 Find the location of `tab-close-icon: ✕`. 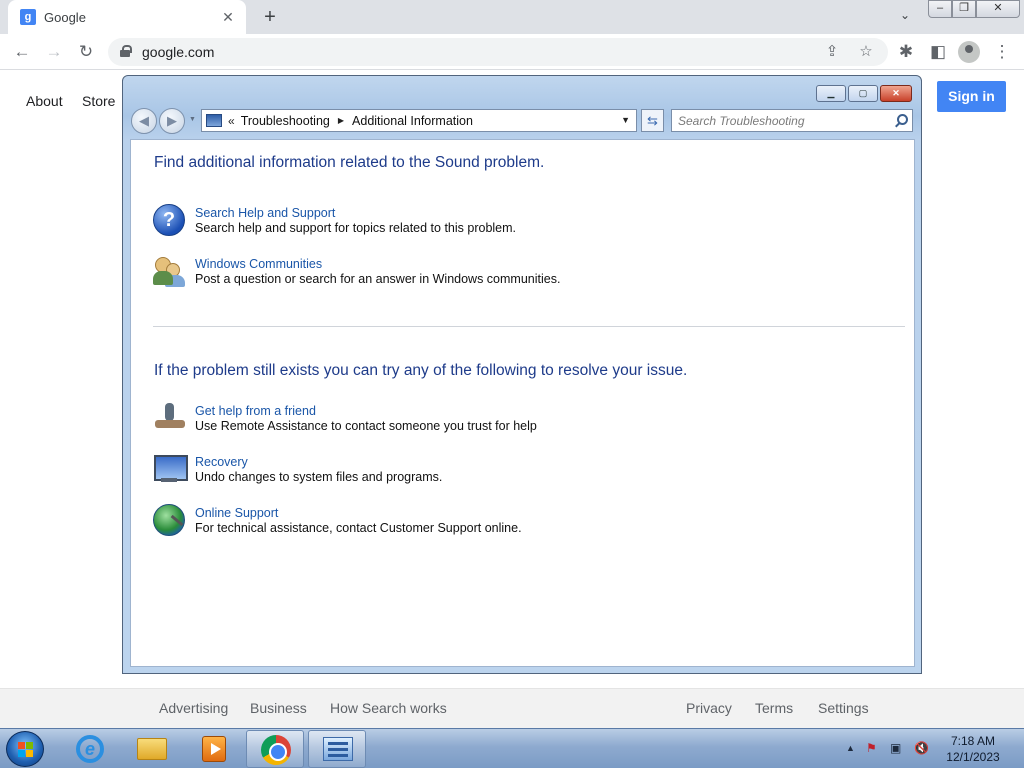

tab-close-icon: ✕ is located at coordinates (228, 17).